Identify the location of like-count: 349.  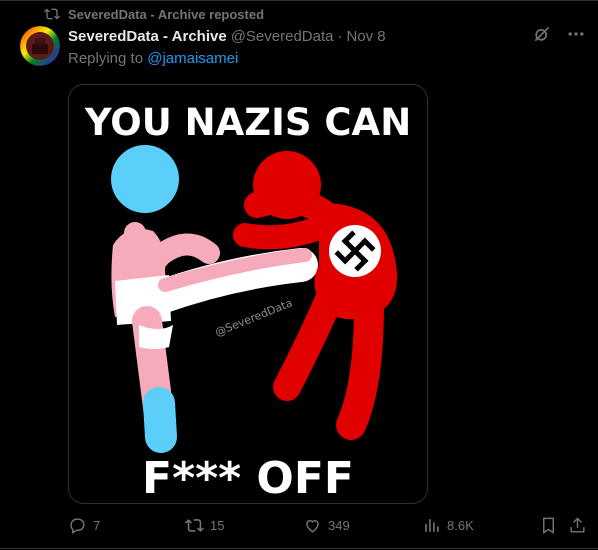
(339, 525).